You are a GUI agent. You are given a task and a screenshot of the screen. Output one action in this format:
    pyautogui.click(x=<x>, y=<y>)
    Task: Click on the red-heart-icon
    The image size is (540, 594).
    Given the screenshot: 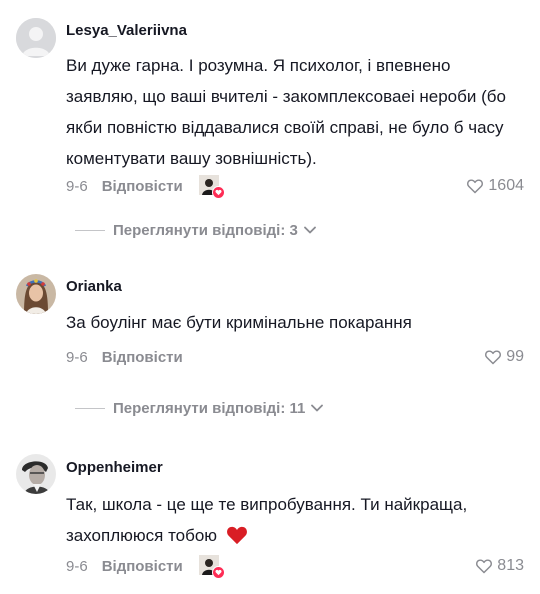 What is the action you would take?
    pyautogui.click(x=236, y=535)
    